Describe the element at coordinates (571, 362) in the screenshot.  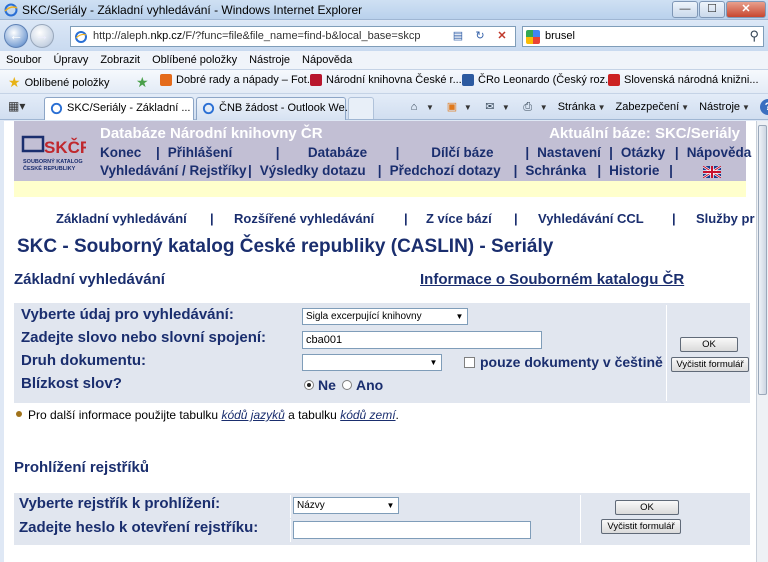
I see `czech-only-label: pouze dokumenty v češtině` at that location.